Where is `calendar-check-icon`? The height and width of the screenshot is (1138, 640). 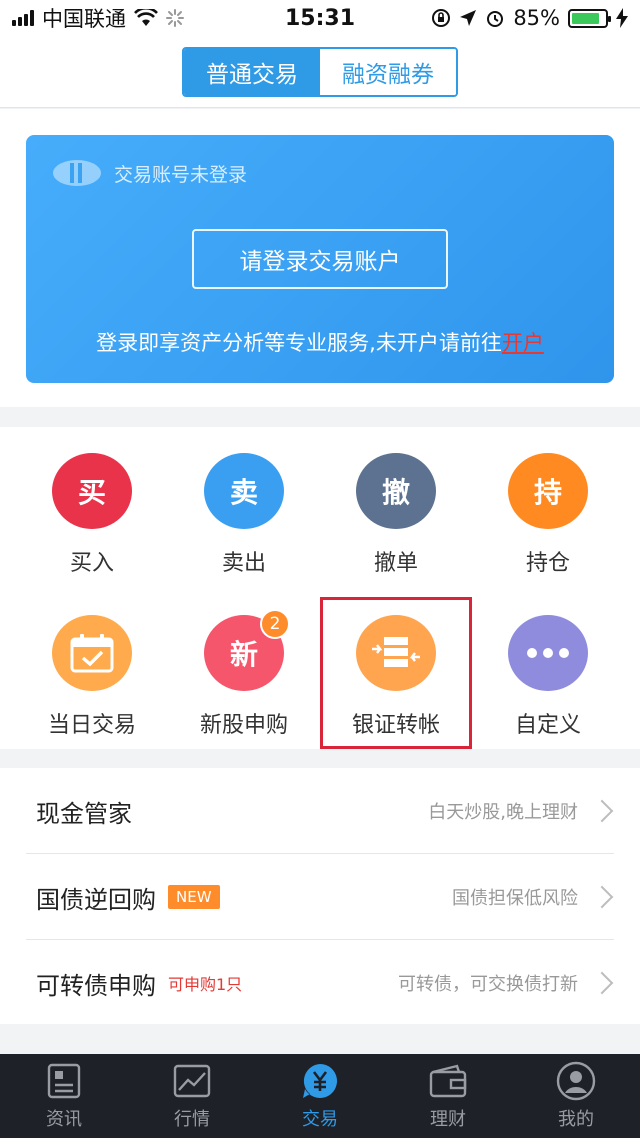
calendar-check-icon is located at coordinates (92, 653).